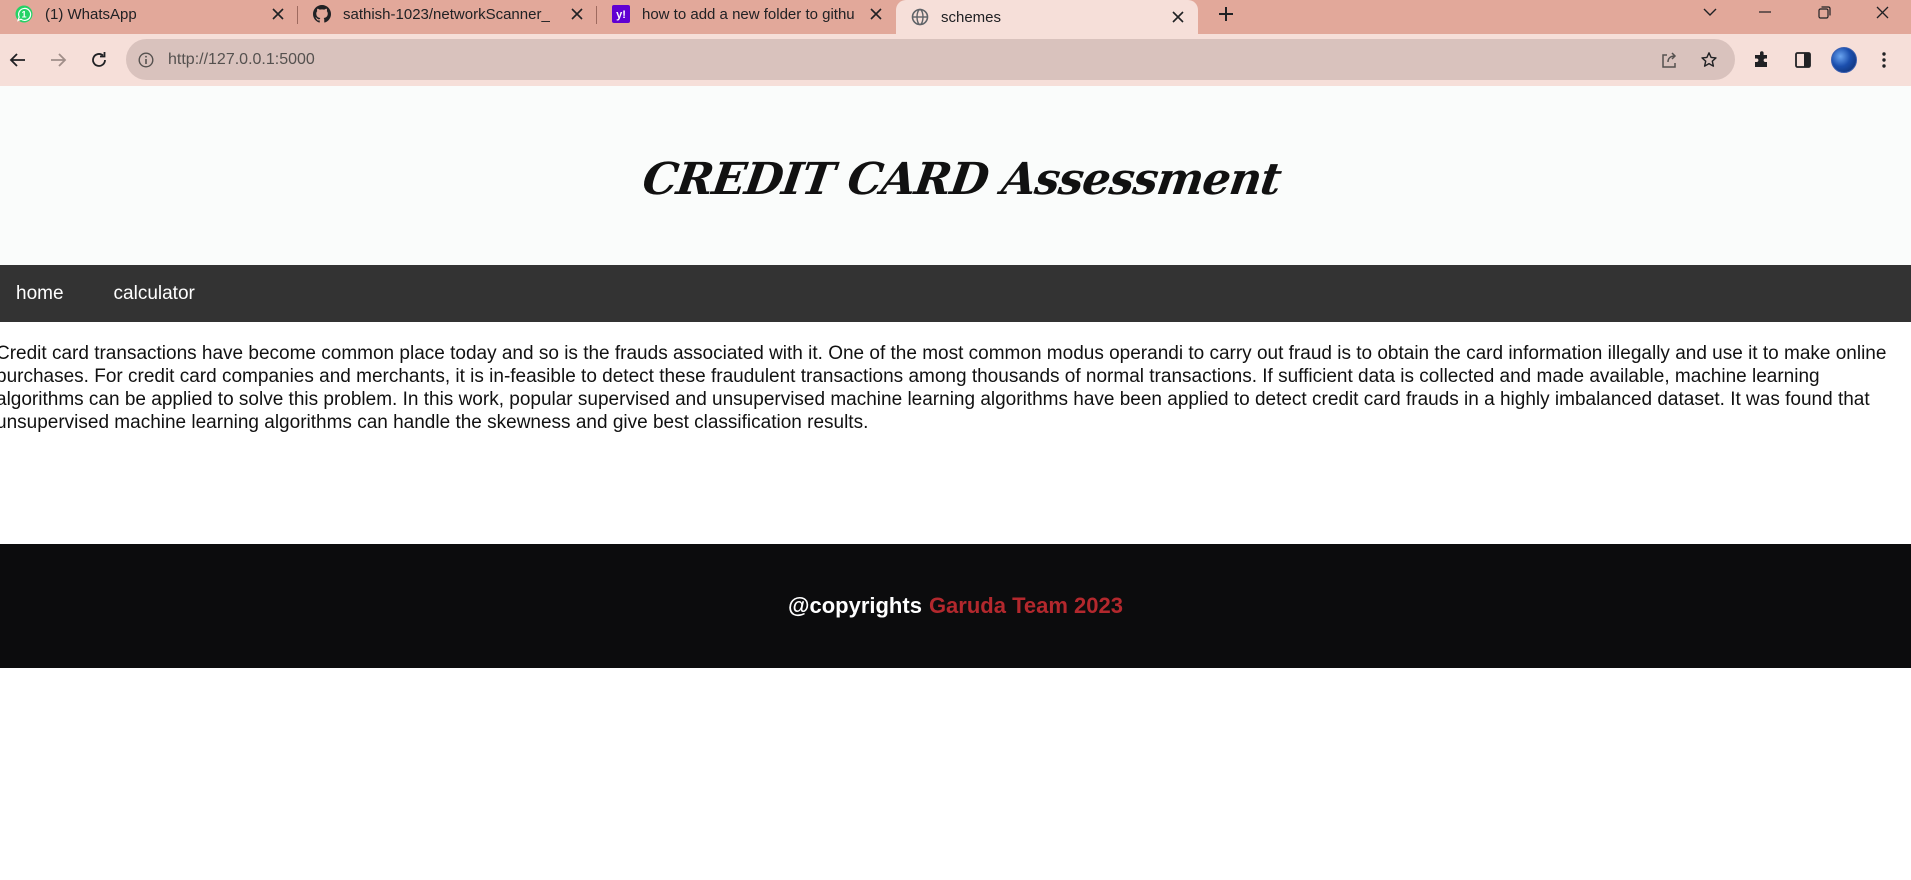 The image size is (1911, 880). I want to click on avatar, so click(1844, 60).